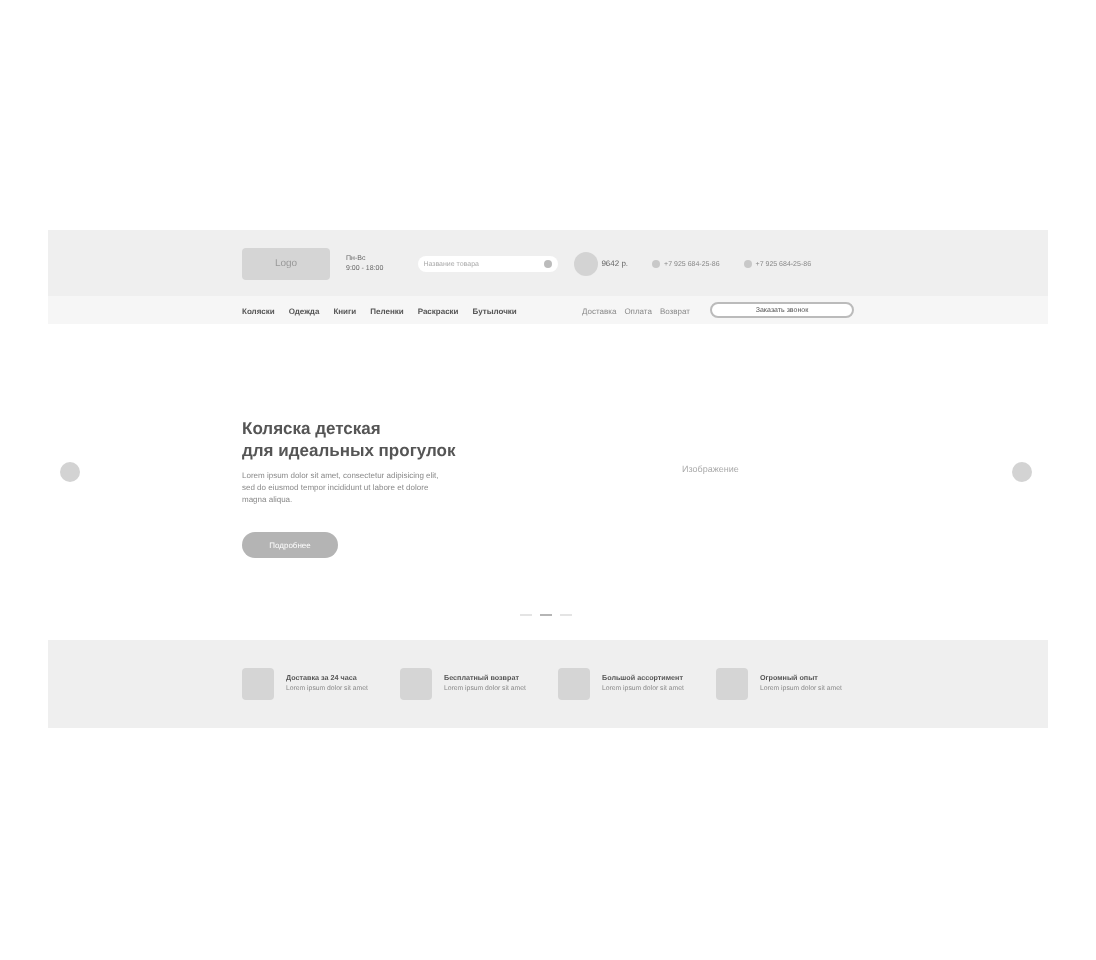 The image size is (1096, 960). What do you see at coordinates (1022, 472) in the screenshot?
I see `next-slide-button` at bounding box center [1022, 472].